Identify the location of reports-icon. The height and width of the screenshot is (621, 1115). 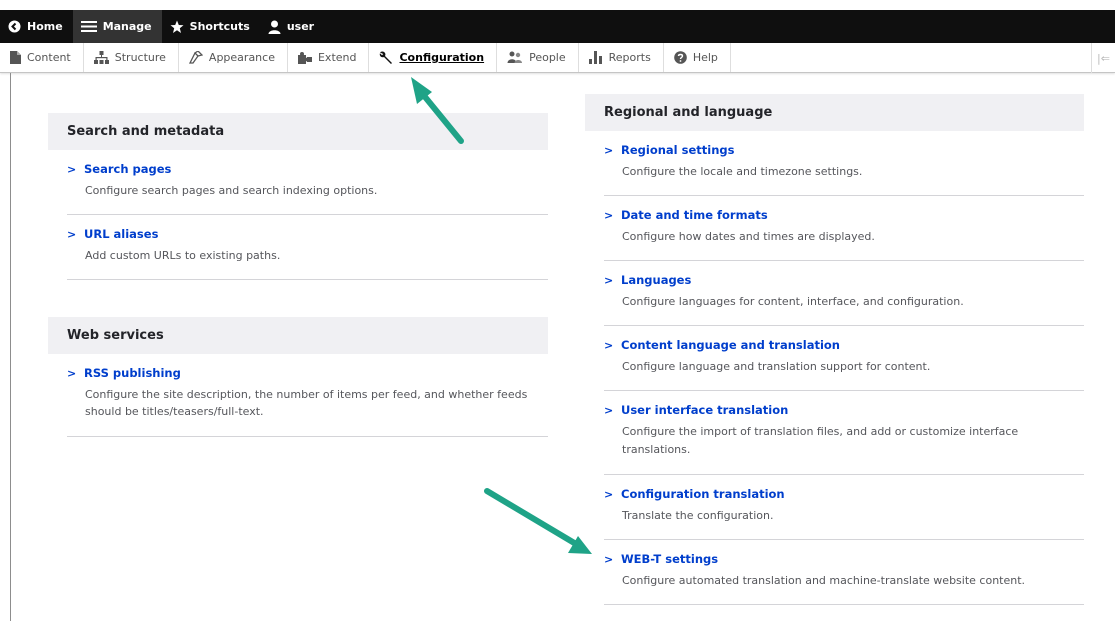
(595, 57).